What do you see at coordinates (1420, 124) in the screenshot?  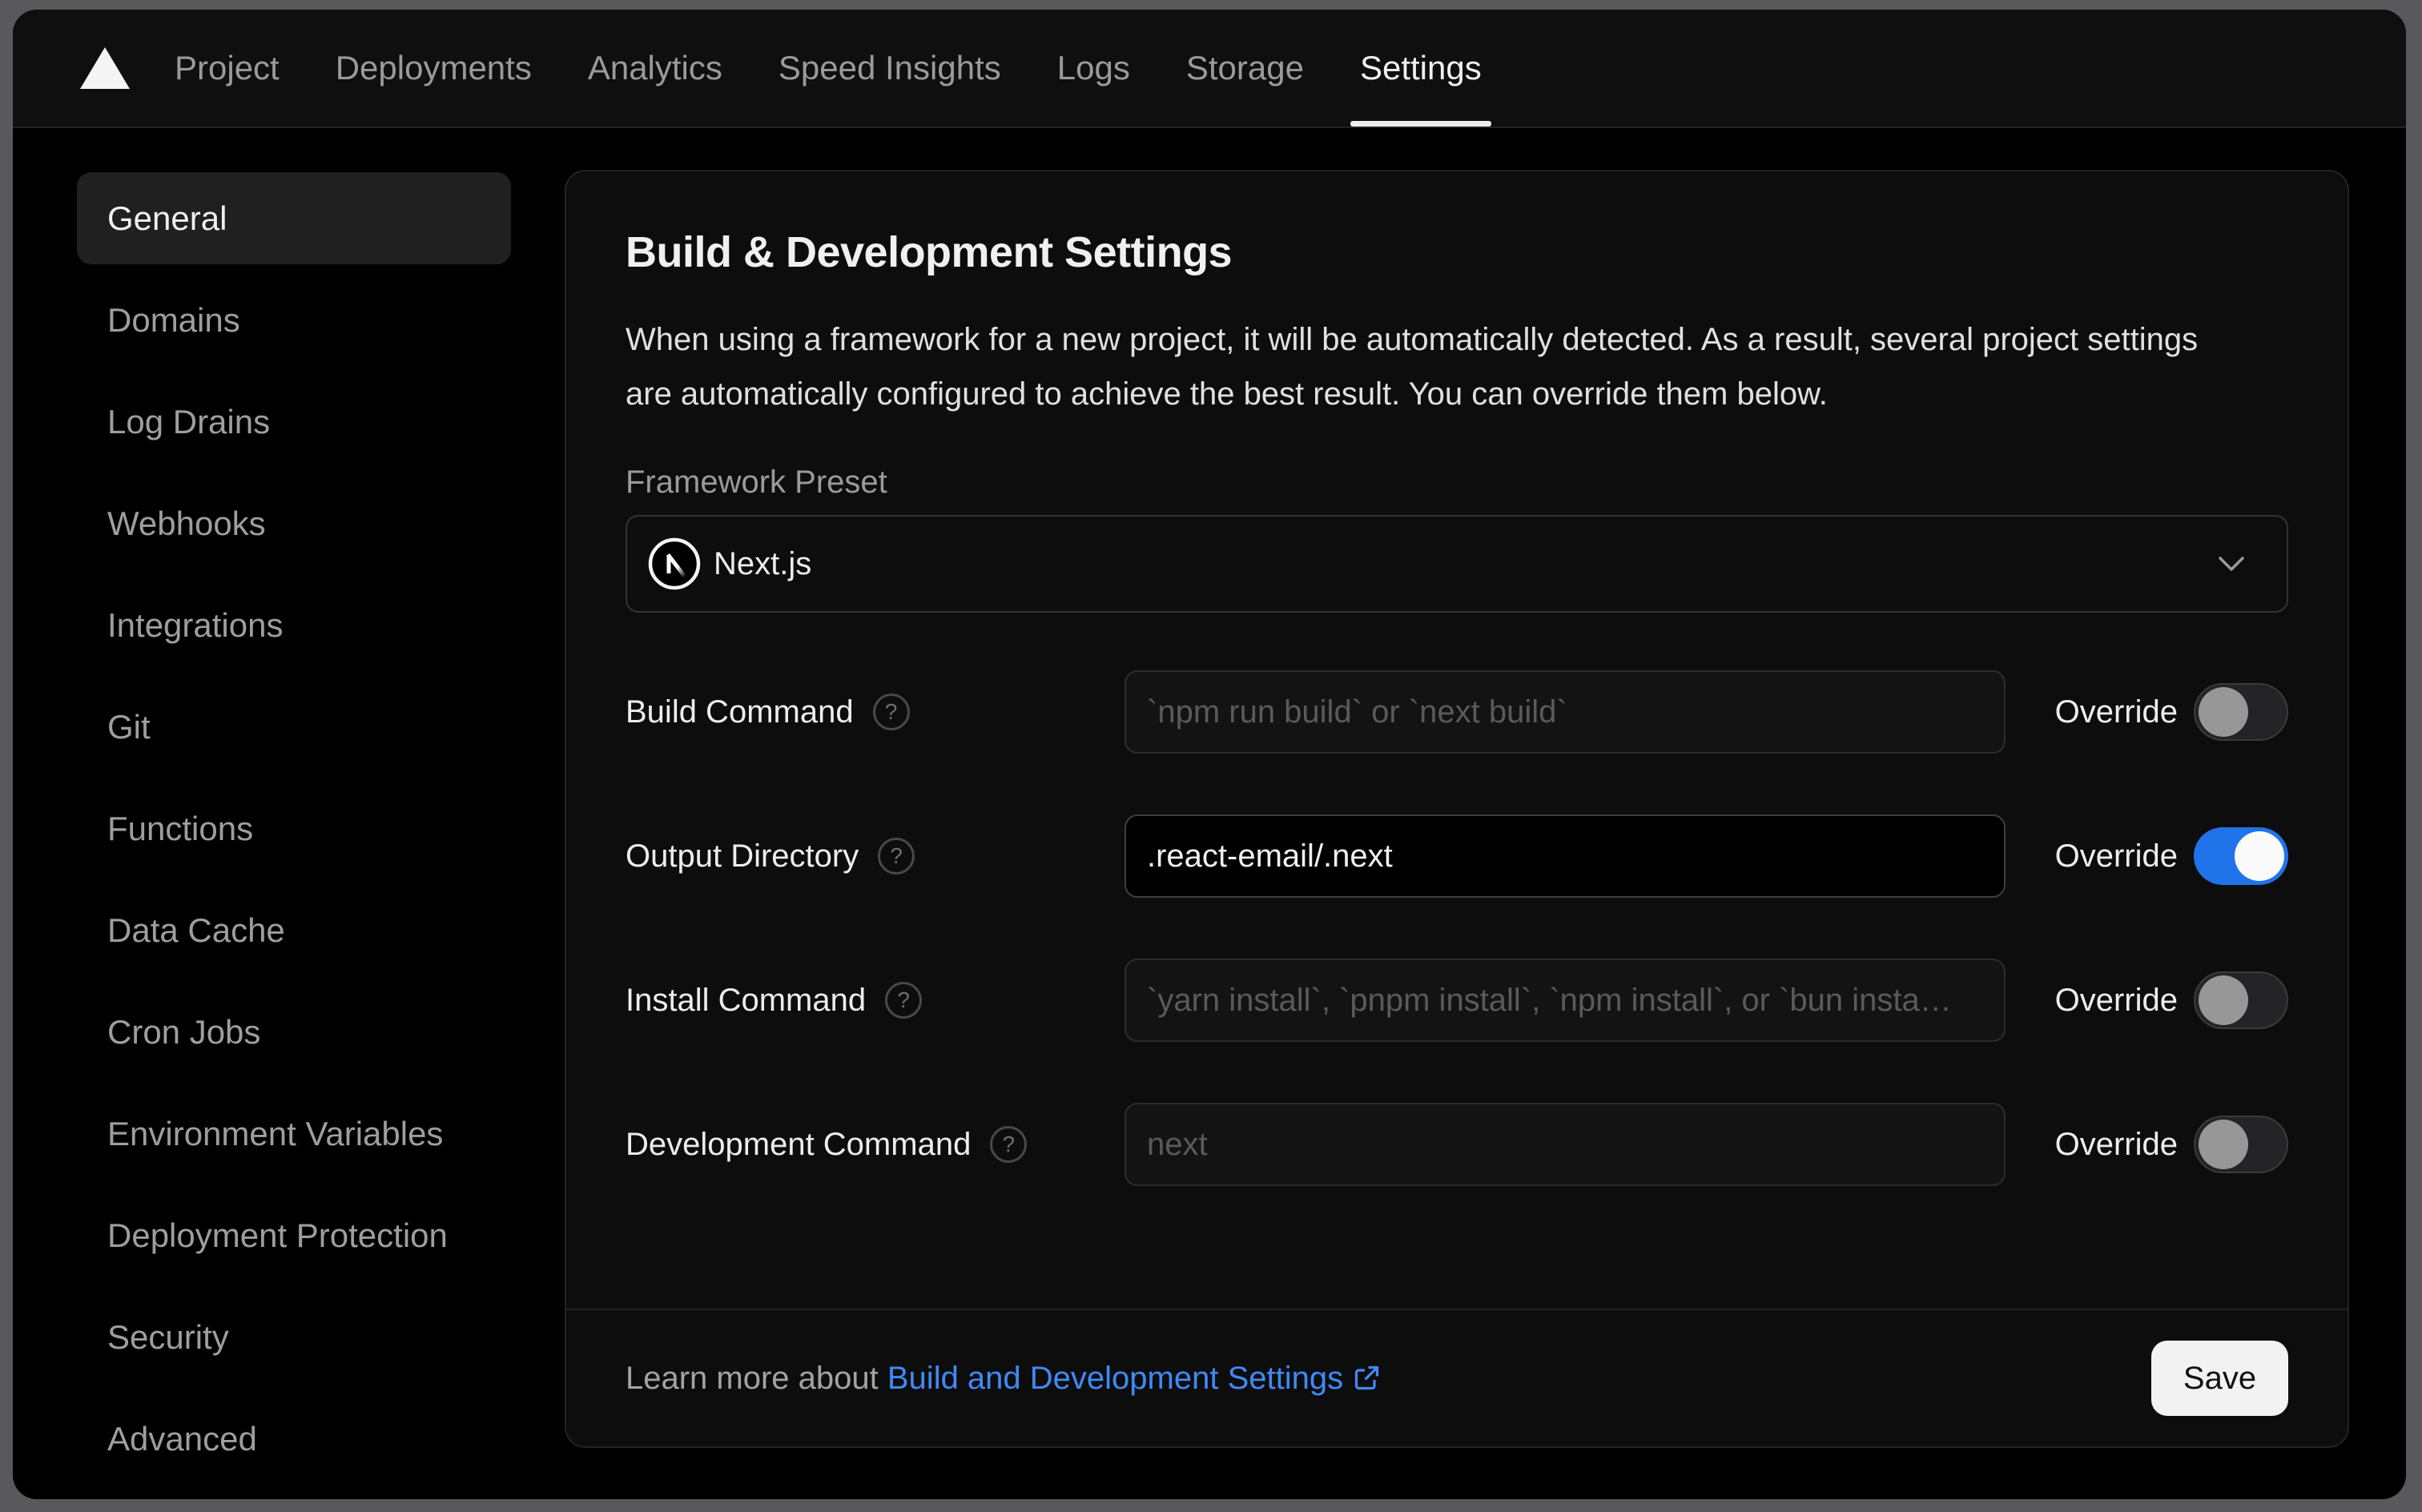 I see `active-tab-underline` at bounding box center [1420, 124].